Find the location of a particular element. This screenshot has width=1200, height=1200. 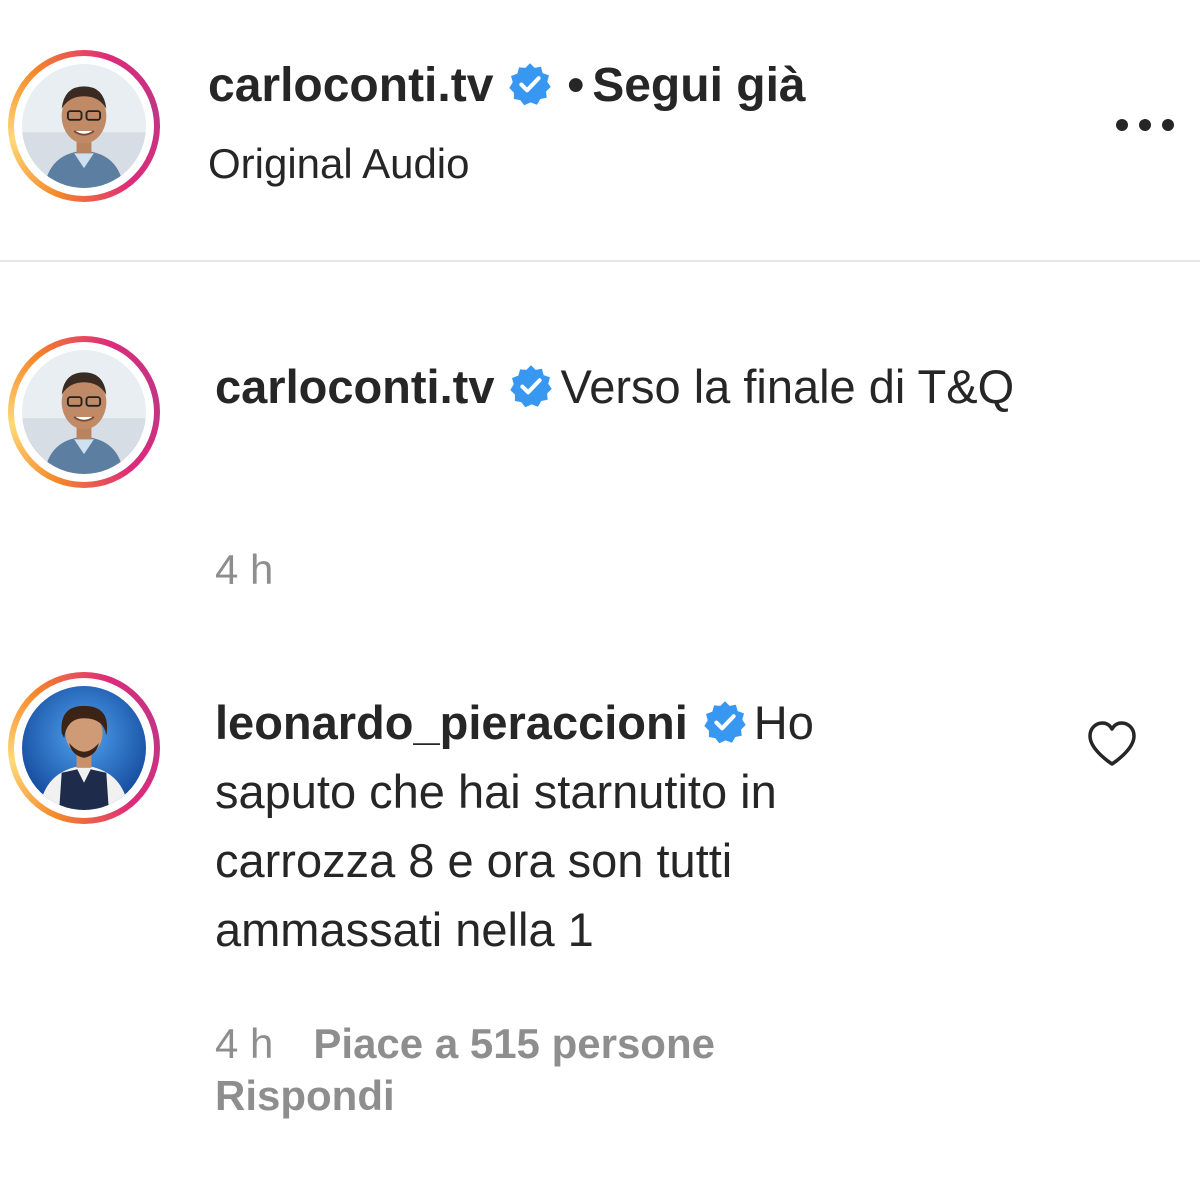

comment-meta: 4 h Piace a 515 persone is located at coordinates (465, 1044).